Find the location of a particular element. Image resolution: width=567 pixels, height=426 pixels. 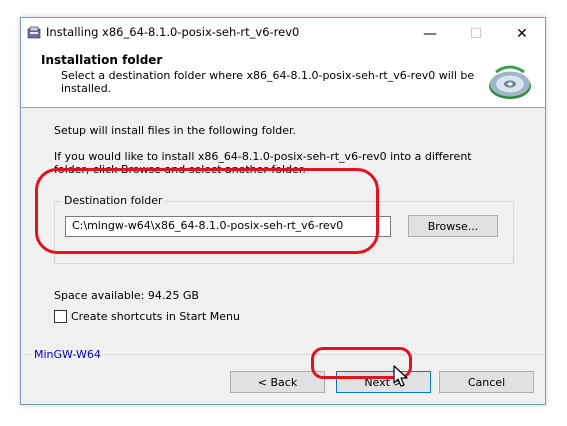

space-available-text: Space available: 94.25 GB is located at coordinates (126, 295).